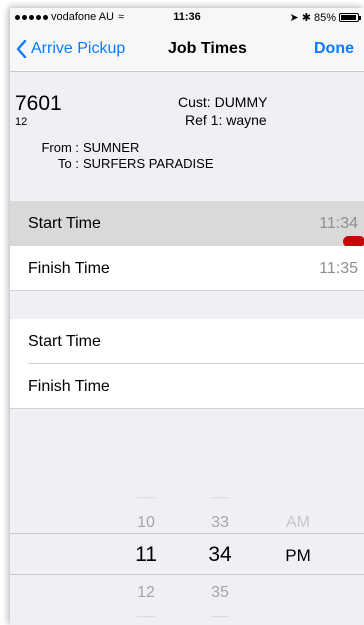  Describe the element at coordinates (60, 147) in the screenshot. I see `from-label: From :` at that location.